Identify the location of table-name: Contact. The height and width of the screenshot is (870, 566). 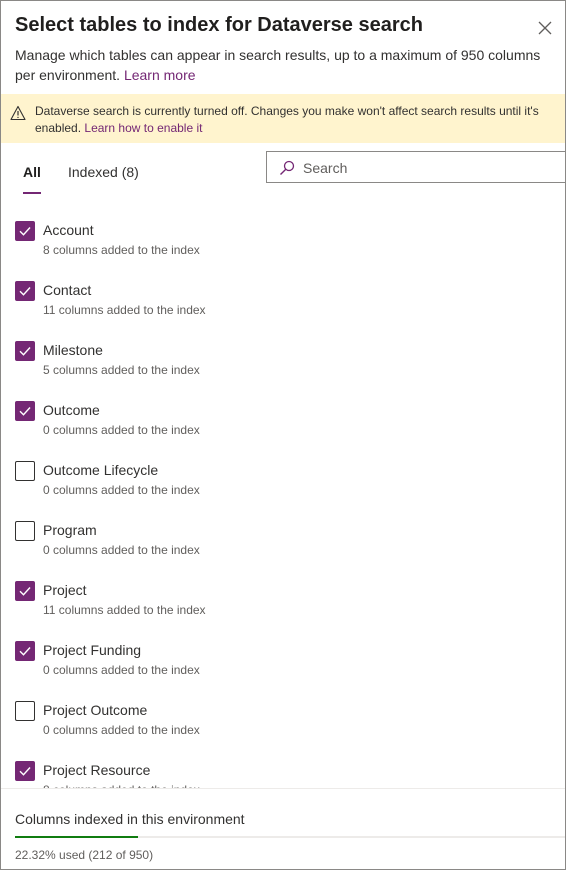
(67, 290).